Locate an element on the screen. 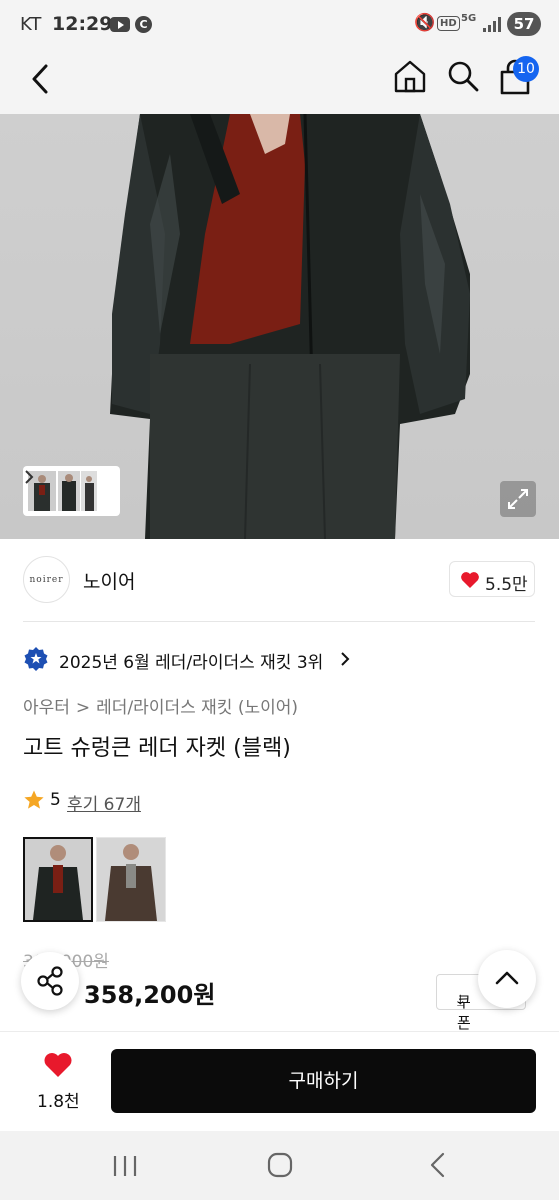 This screenshot has height=1200, width=559. recent-apps-icon is located at coordinates (125, 1166).